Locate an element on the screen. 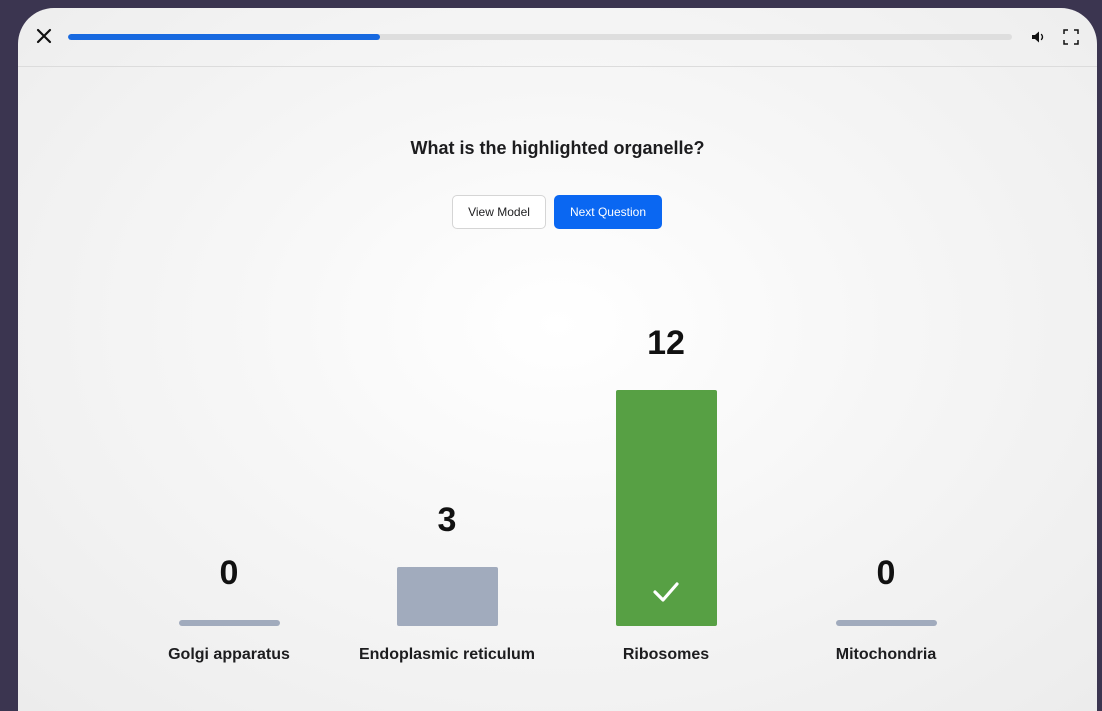 The width and height of the screenshot is (1102, 711). bar-label: Golgi apparatus is located at coordinates (229, 654).